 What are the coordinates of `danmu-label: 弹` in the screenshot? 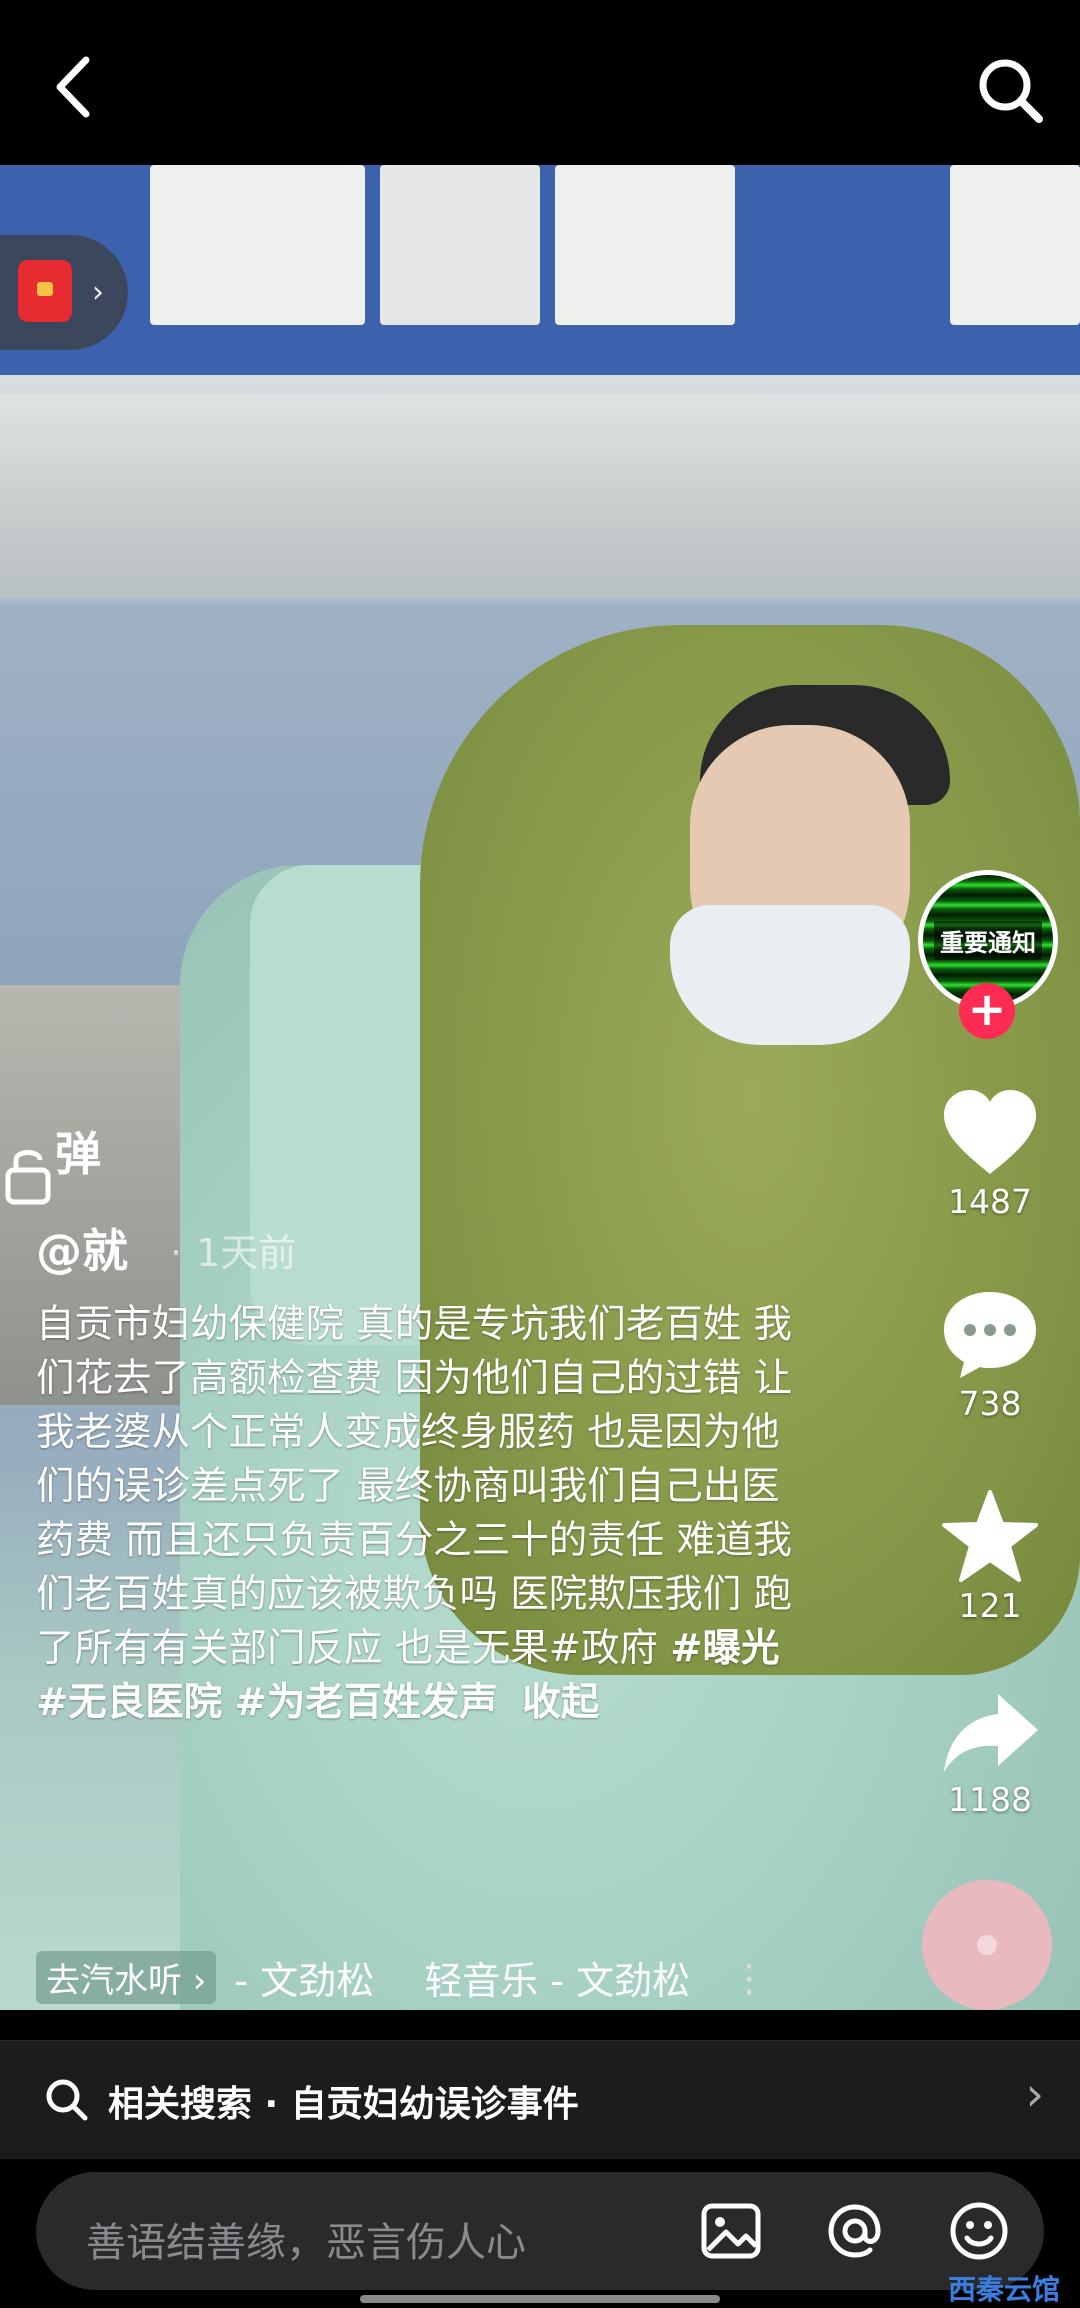 It's located at (78, 1154).